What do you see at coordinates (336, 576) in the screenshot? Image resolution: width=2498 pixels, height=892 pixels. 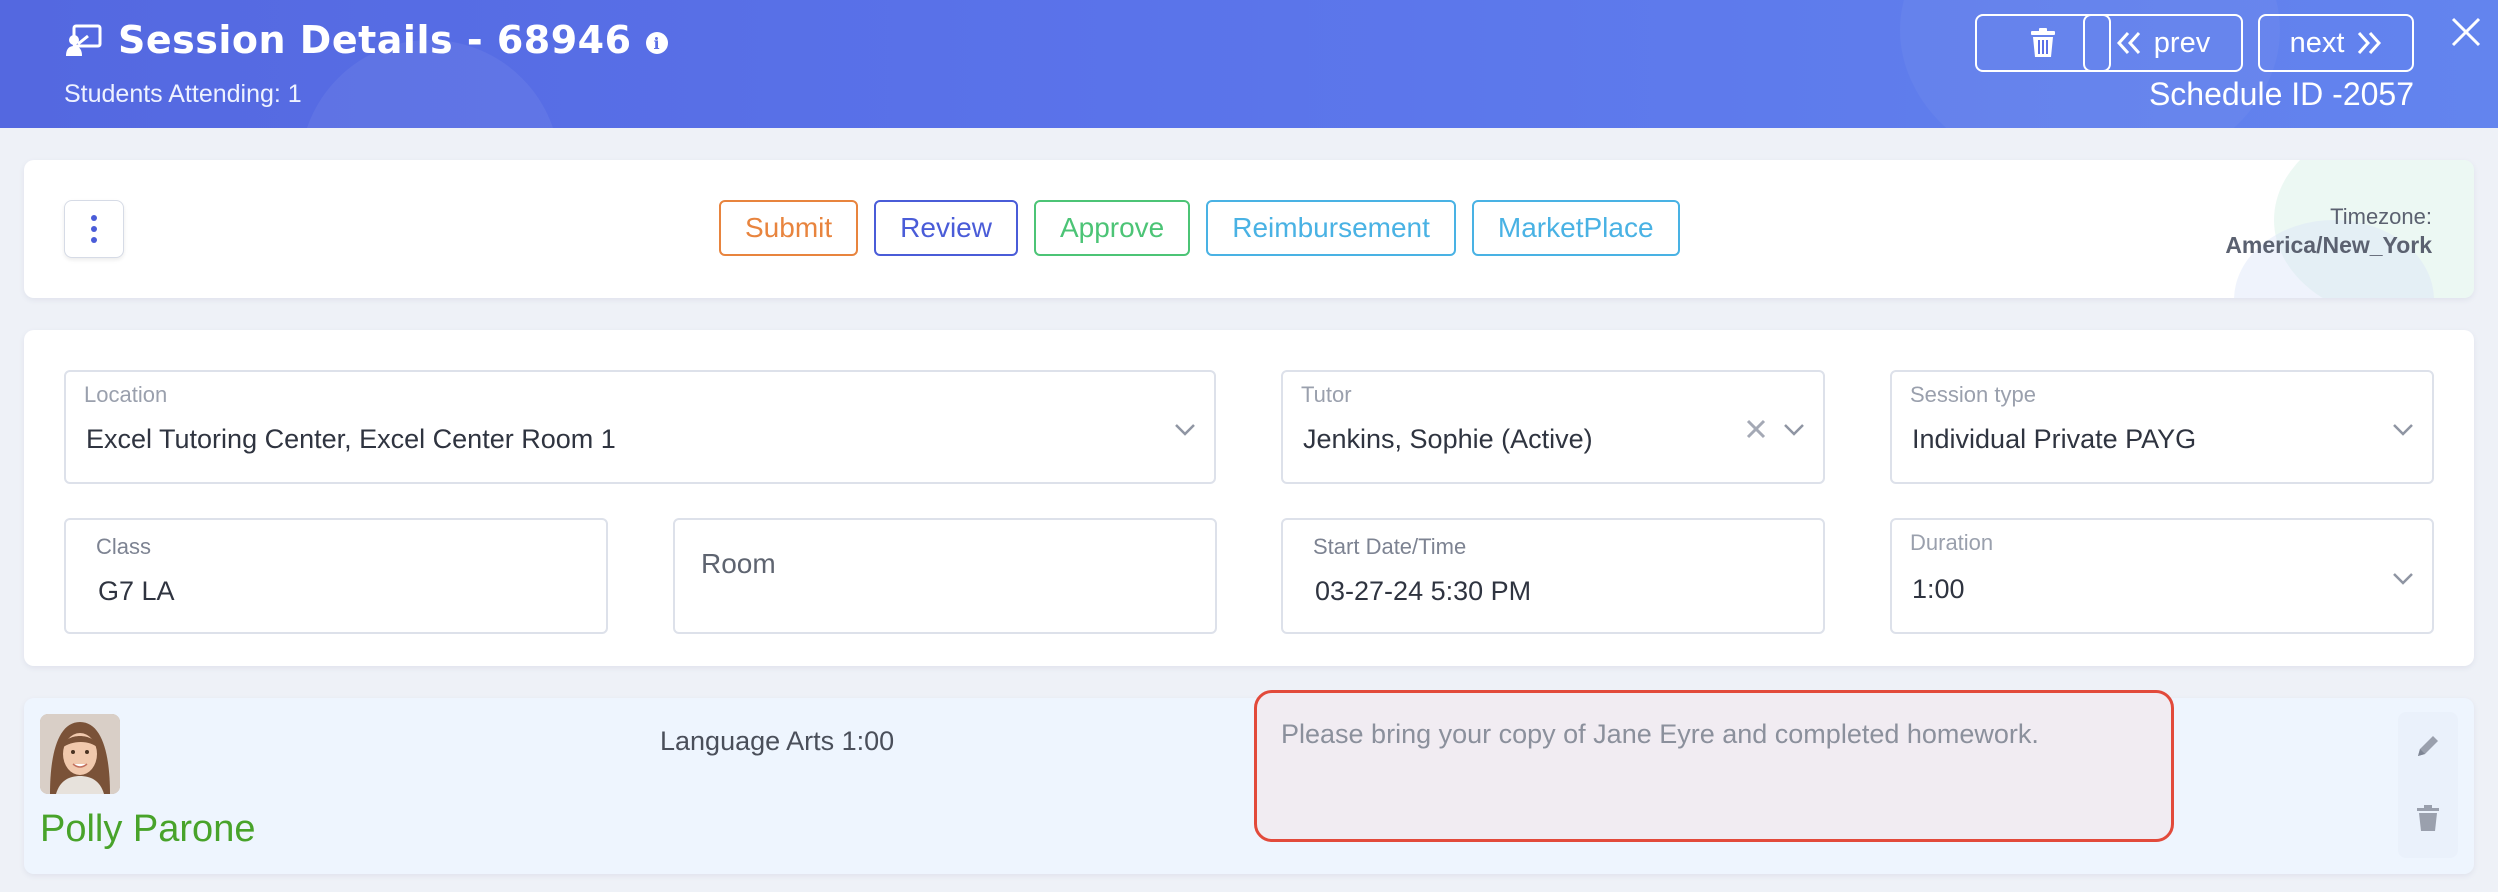 I see `class-field: Class G7 LA` at bounding box center [336, 576].